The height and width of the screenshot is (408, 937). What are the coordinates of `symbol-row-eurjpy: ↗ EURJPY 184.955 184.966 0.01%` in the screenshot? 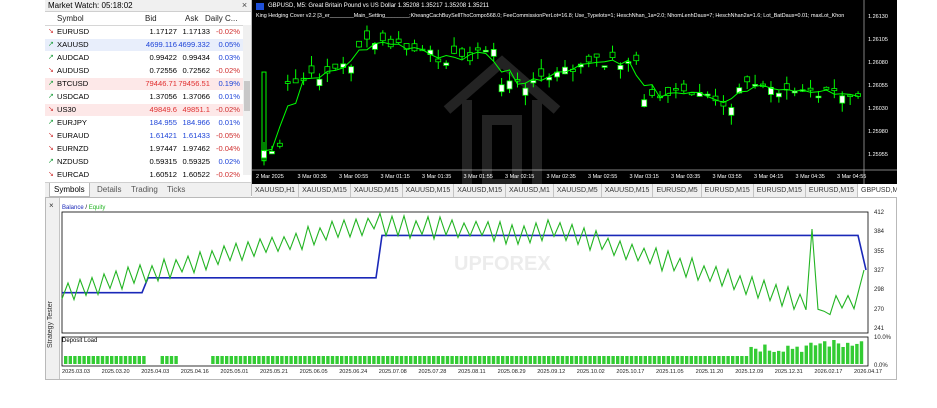 It's located at (144, 123).